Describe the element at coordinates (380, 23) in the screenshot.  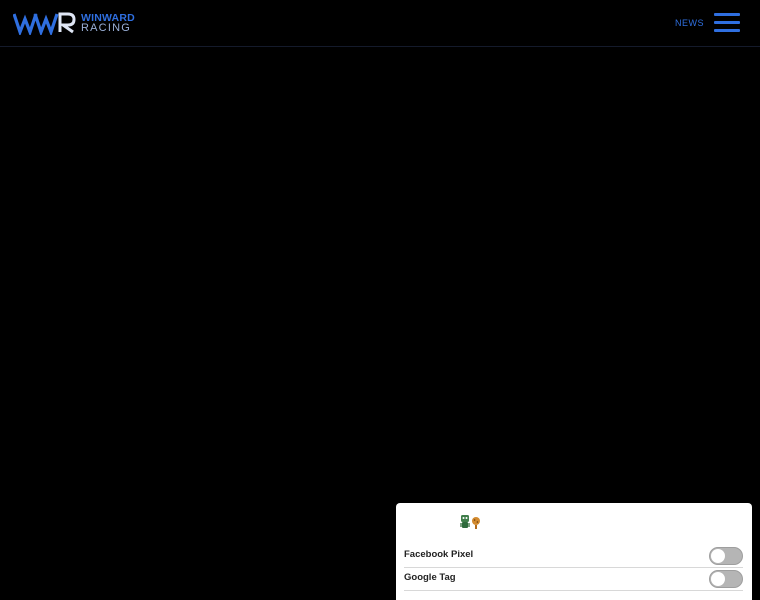
I see `site-header: WINWARD RACING NEWS` at that location.